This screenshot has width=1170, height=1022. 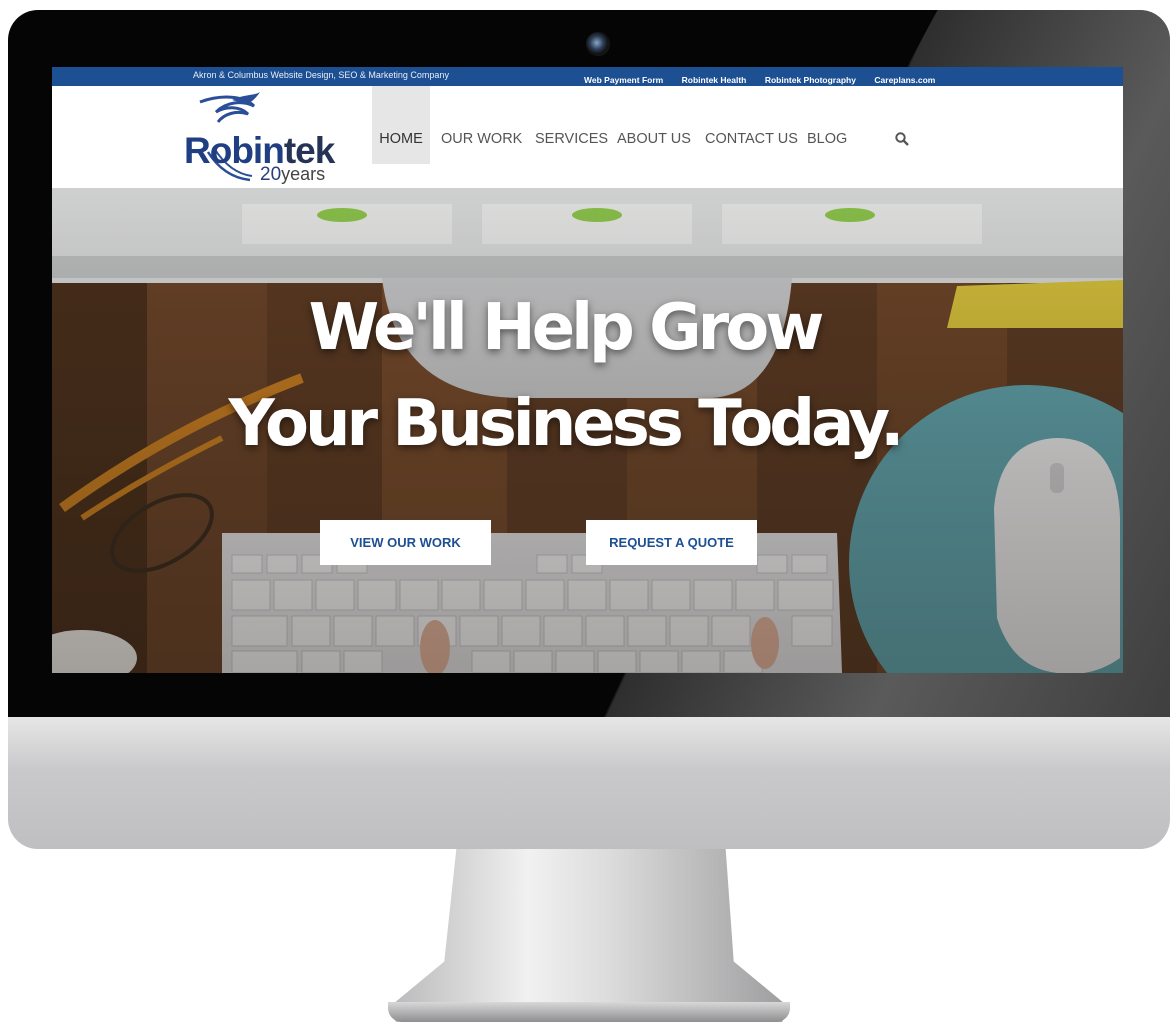 What do you see at coordinates (271, 174) in the screenshot?
I see `logo-years-number: 20` at bounding box center [271, 174].